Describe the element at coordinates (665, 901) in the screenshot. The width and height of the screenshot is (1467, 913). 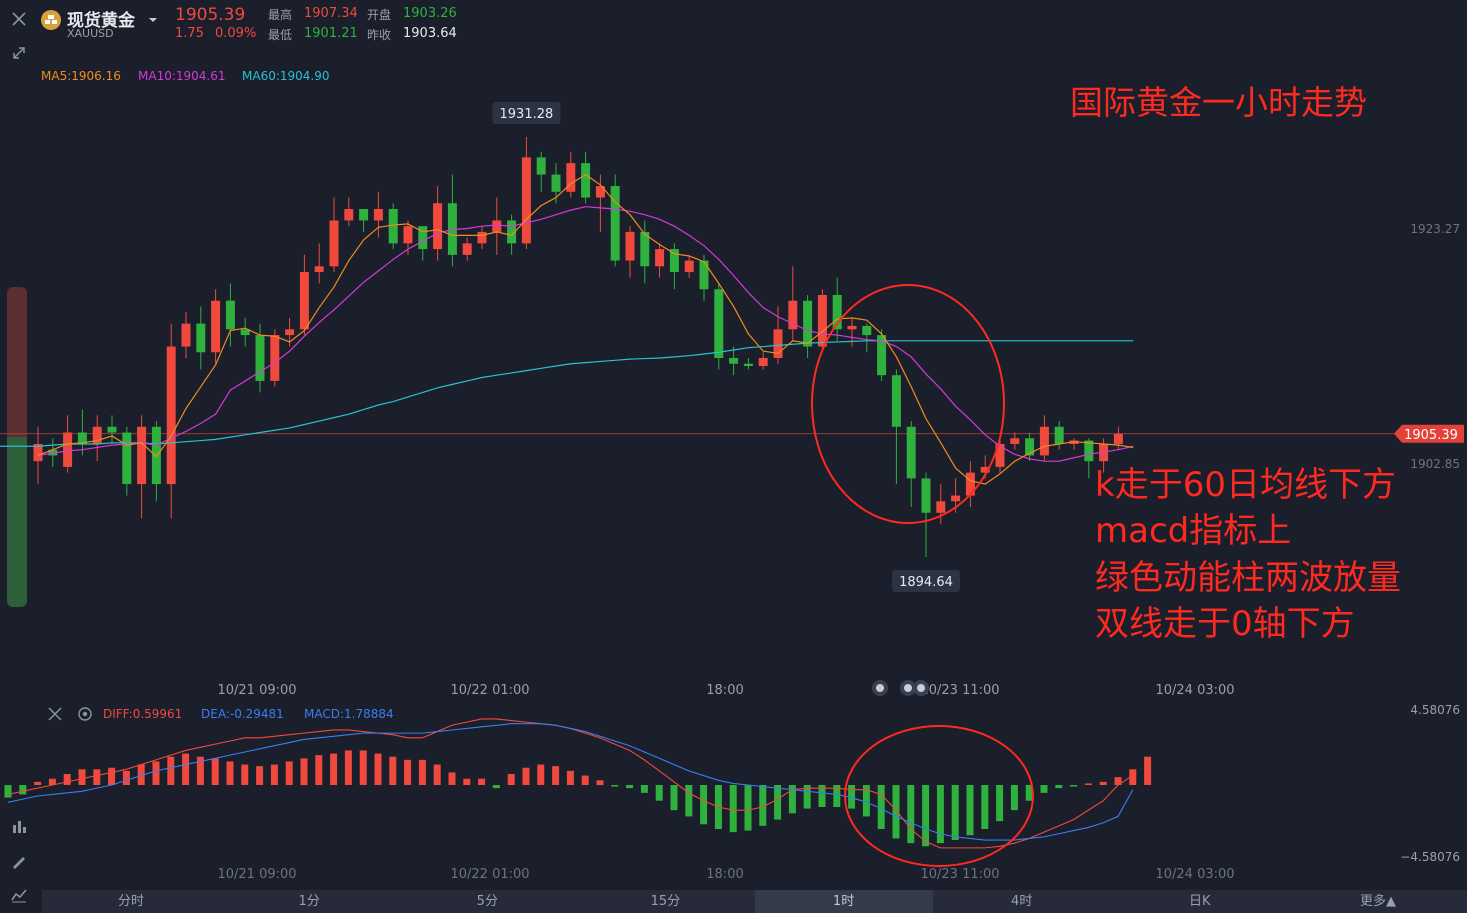
I see `tab-15min: 15分` at that location.